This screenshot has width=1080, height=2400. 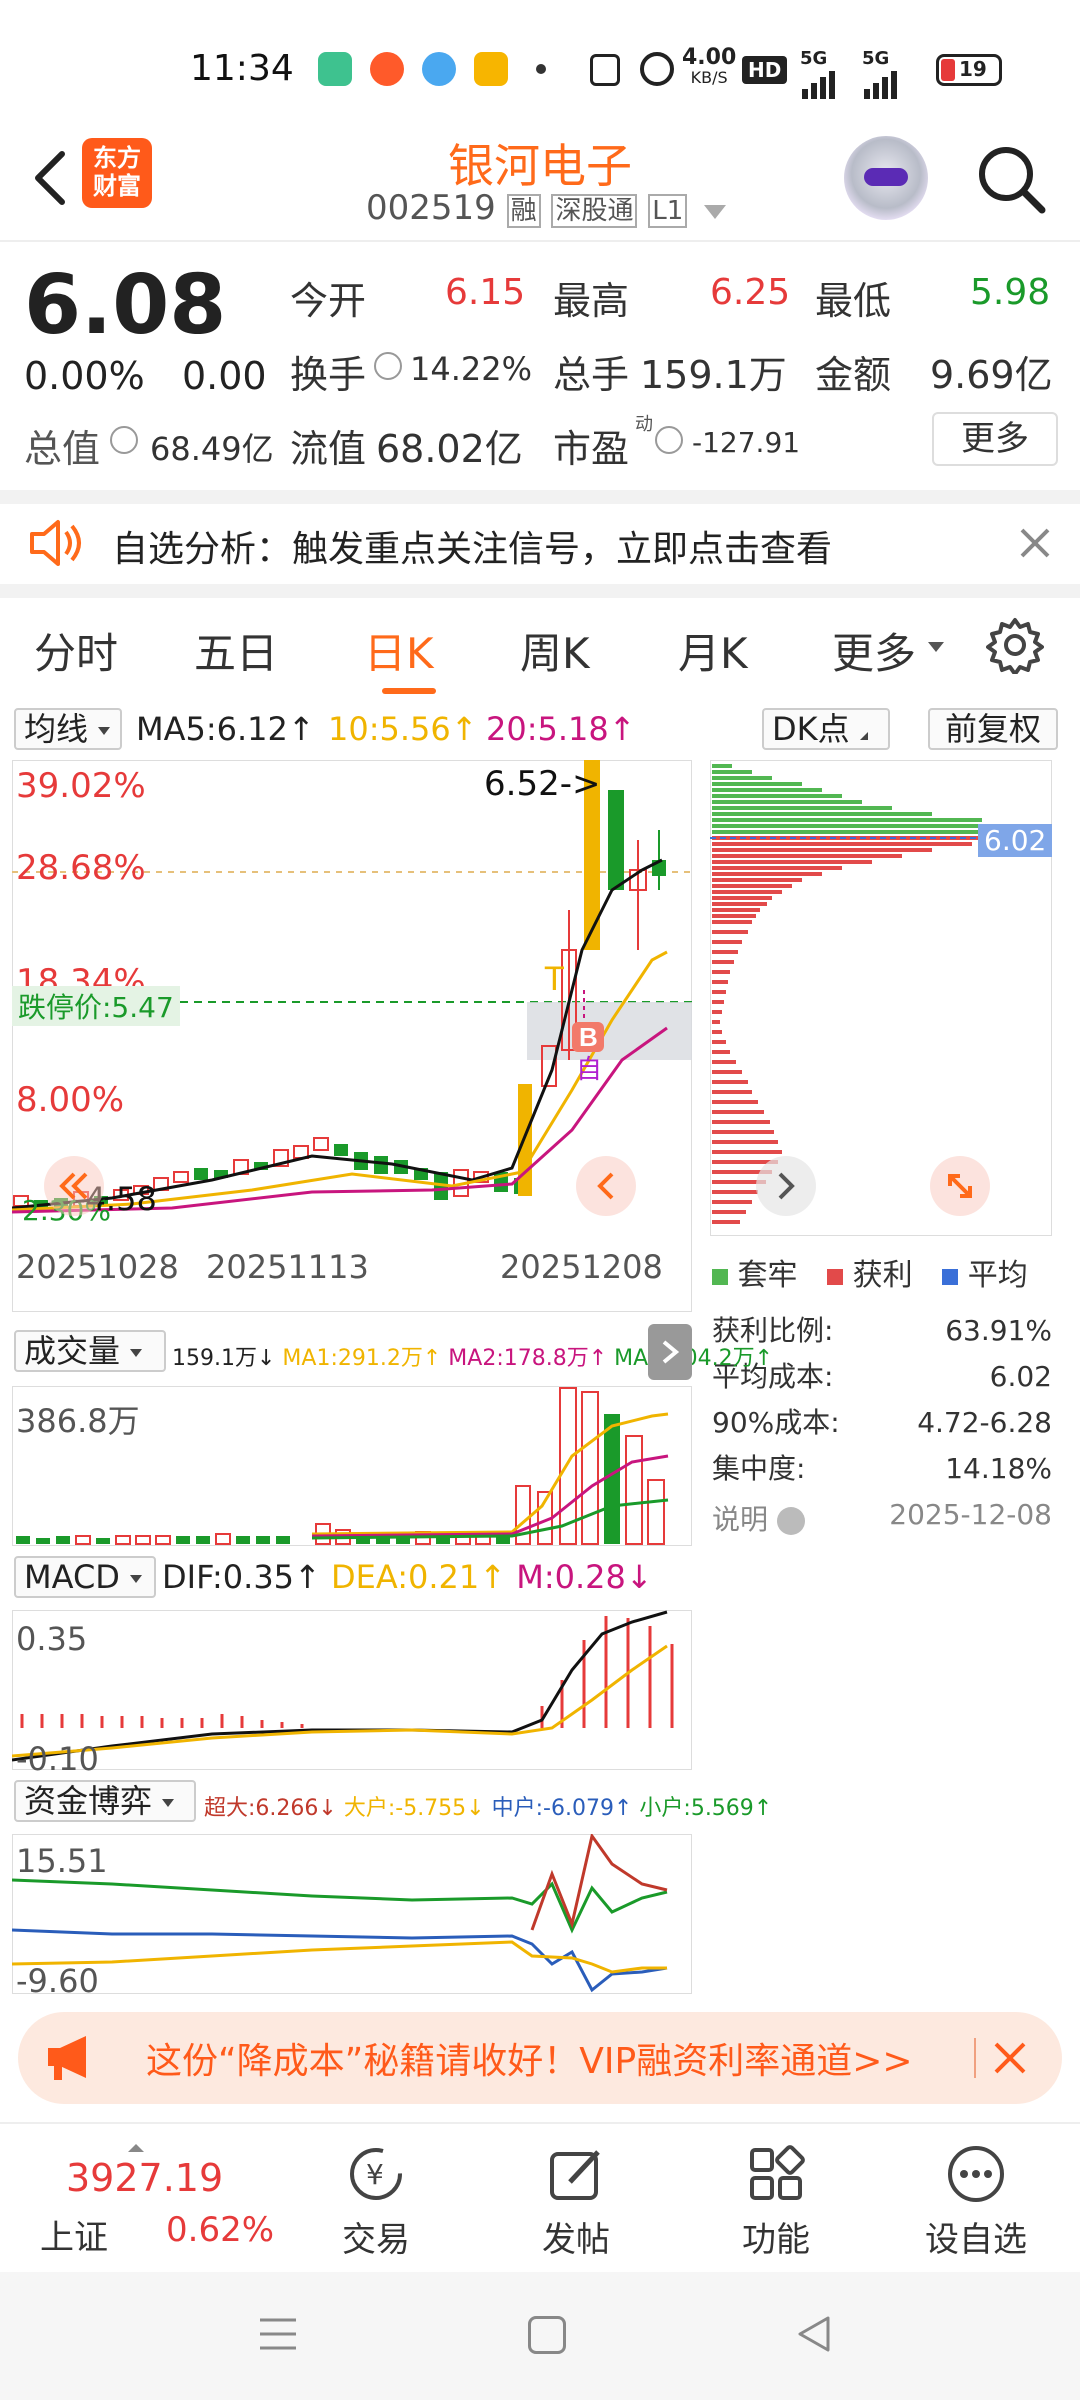 What do you see at coordinates (388, 366) in the screenshot?
I see `turnover-info-icon` at bounding box center [388, 366].